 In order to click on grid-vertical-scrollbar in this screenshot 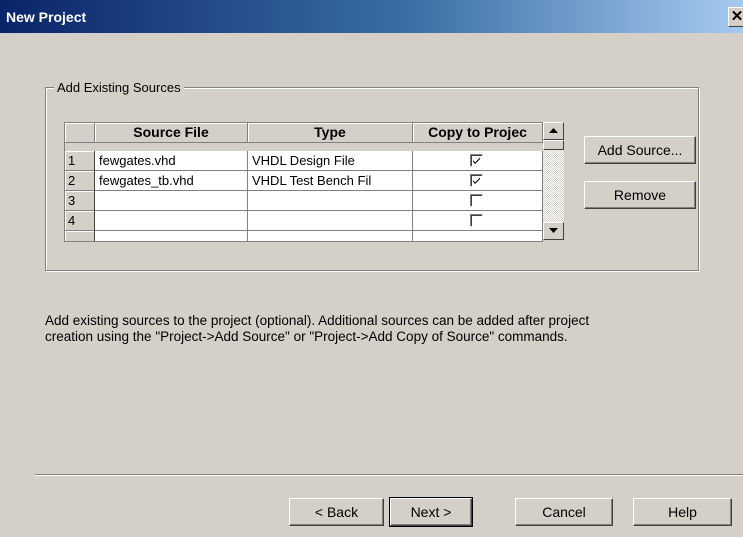, I will do `click(553, 181)`.